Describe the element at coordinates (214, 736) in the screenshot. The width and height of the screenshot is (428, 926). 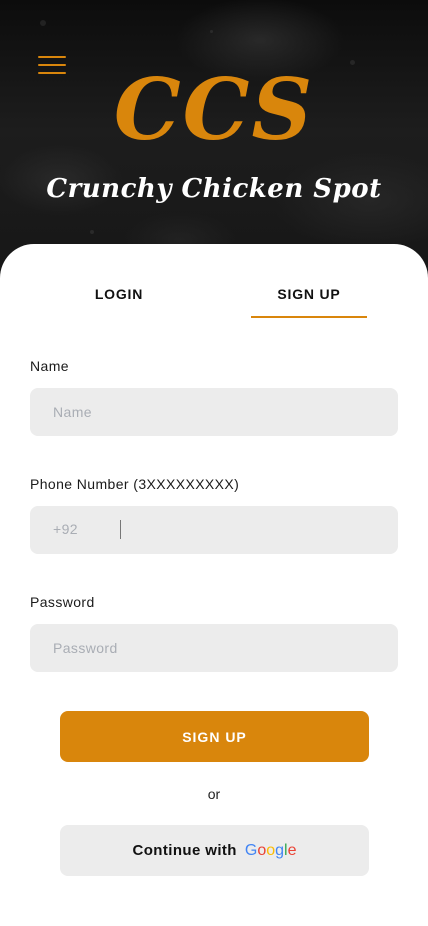
I see `signup-button: SIGN UP` at that location.